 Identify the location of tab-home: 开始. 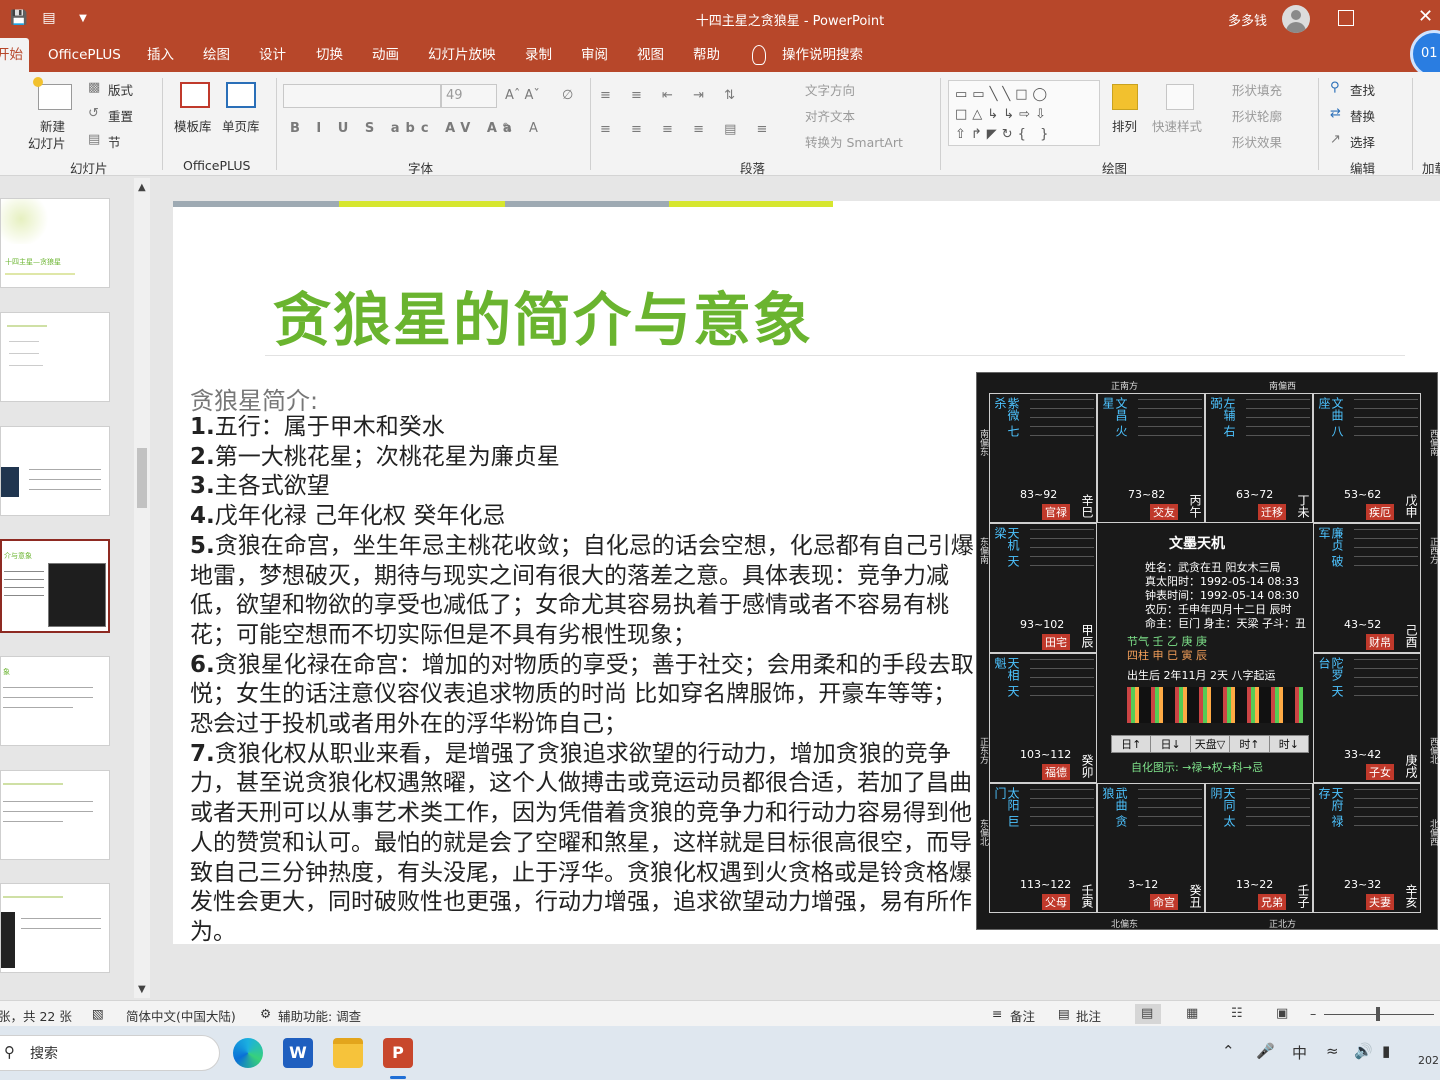
(14, 55).